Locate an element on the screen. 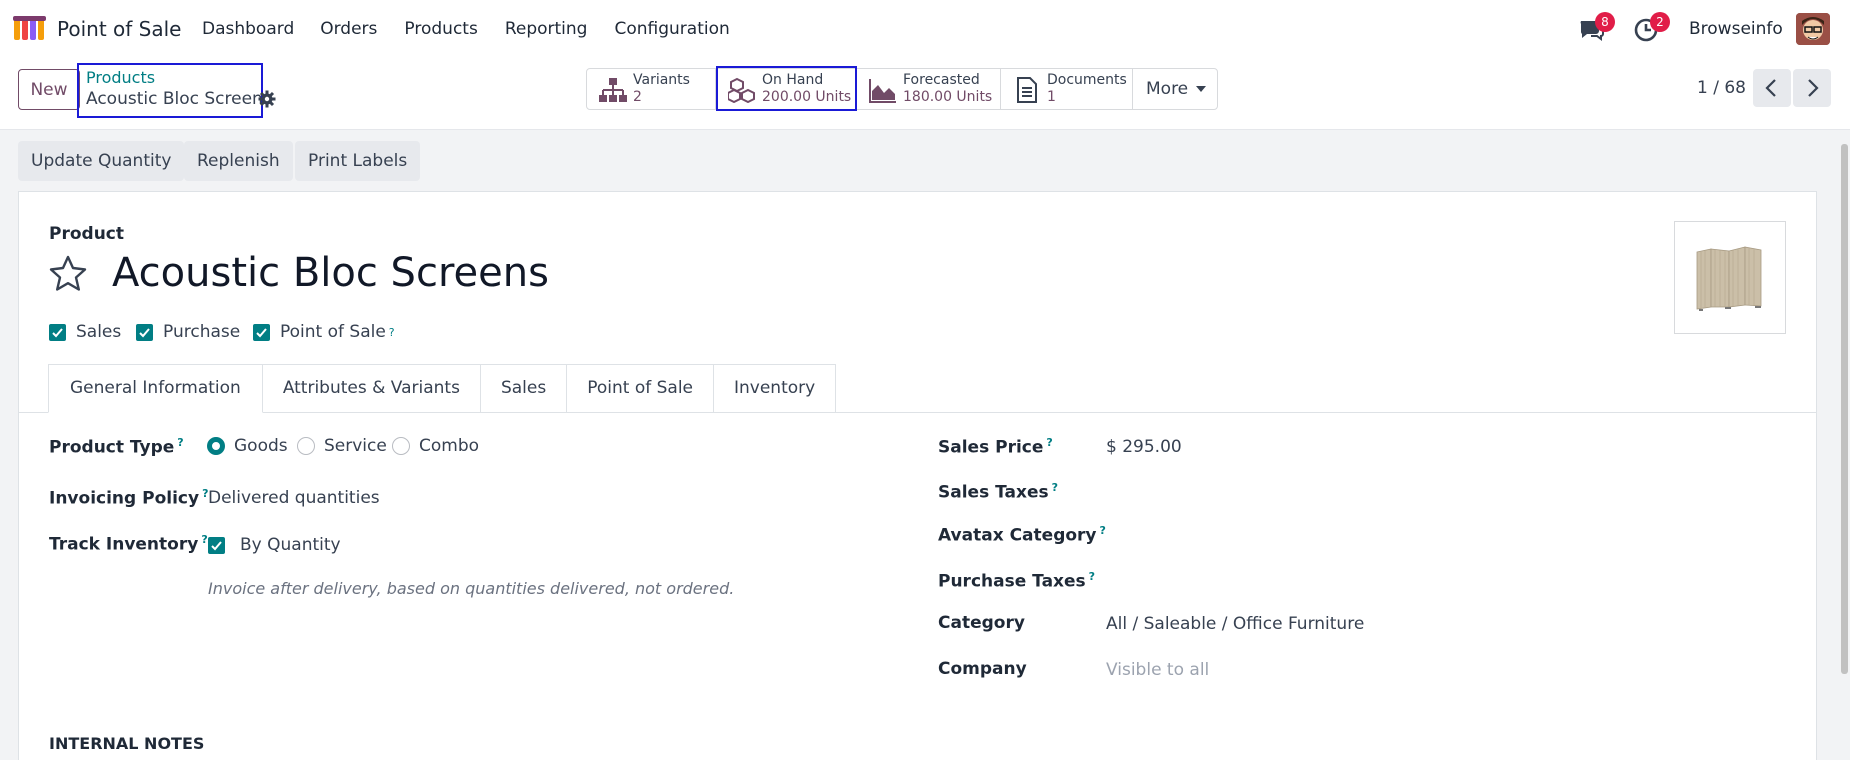 The image size is (1850, 760). tab-attributes-variants: Attributes & Variants is located at coordinates (371, 388).